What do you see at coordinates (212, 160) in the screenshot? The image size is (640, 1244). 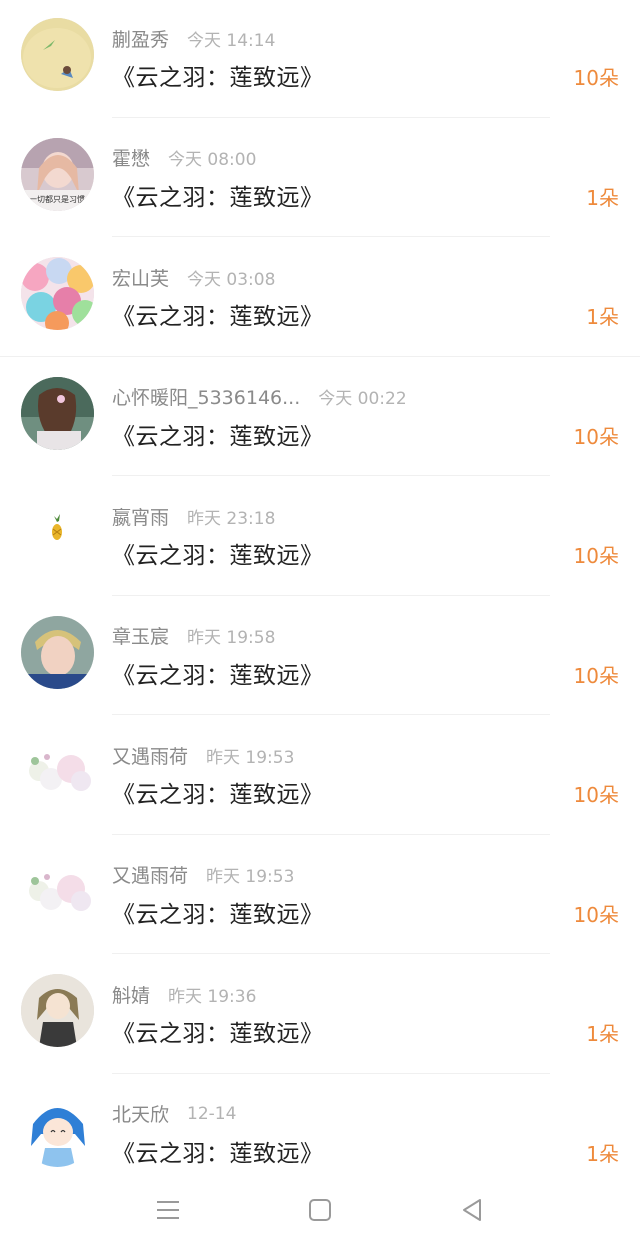 I see `timestamp: 今天 08:00` at bounding box center [212, 160].